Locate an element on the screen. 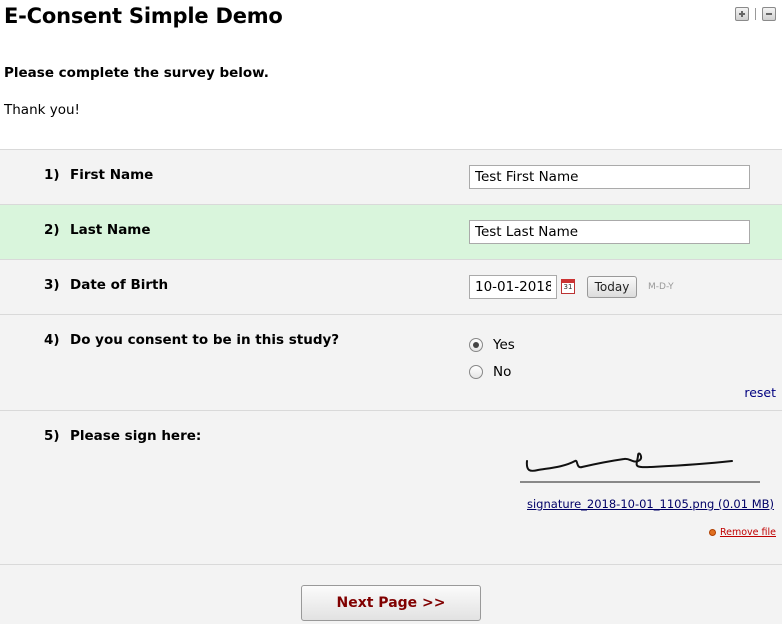 The width and height of the screenshot is (782, 624). plus-square-icon is located at coordinates (742, 14).